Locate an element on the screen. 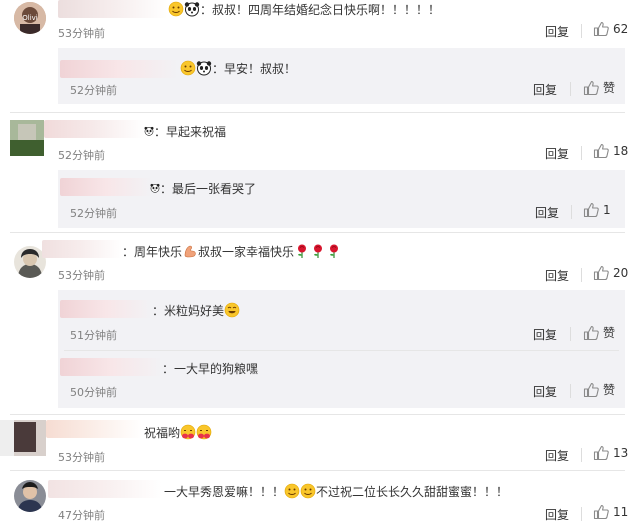  like-count: 18 is located at coordinates (621, 151).